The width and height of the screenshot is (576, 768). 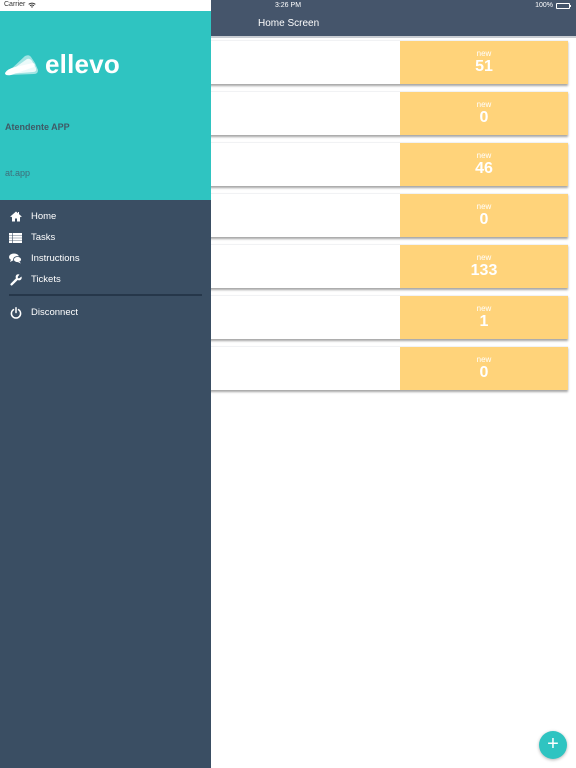 I want to click on menu-label: Disconnect, so click(x=54, y=312).